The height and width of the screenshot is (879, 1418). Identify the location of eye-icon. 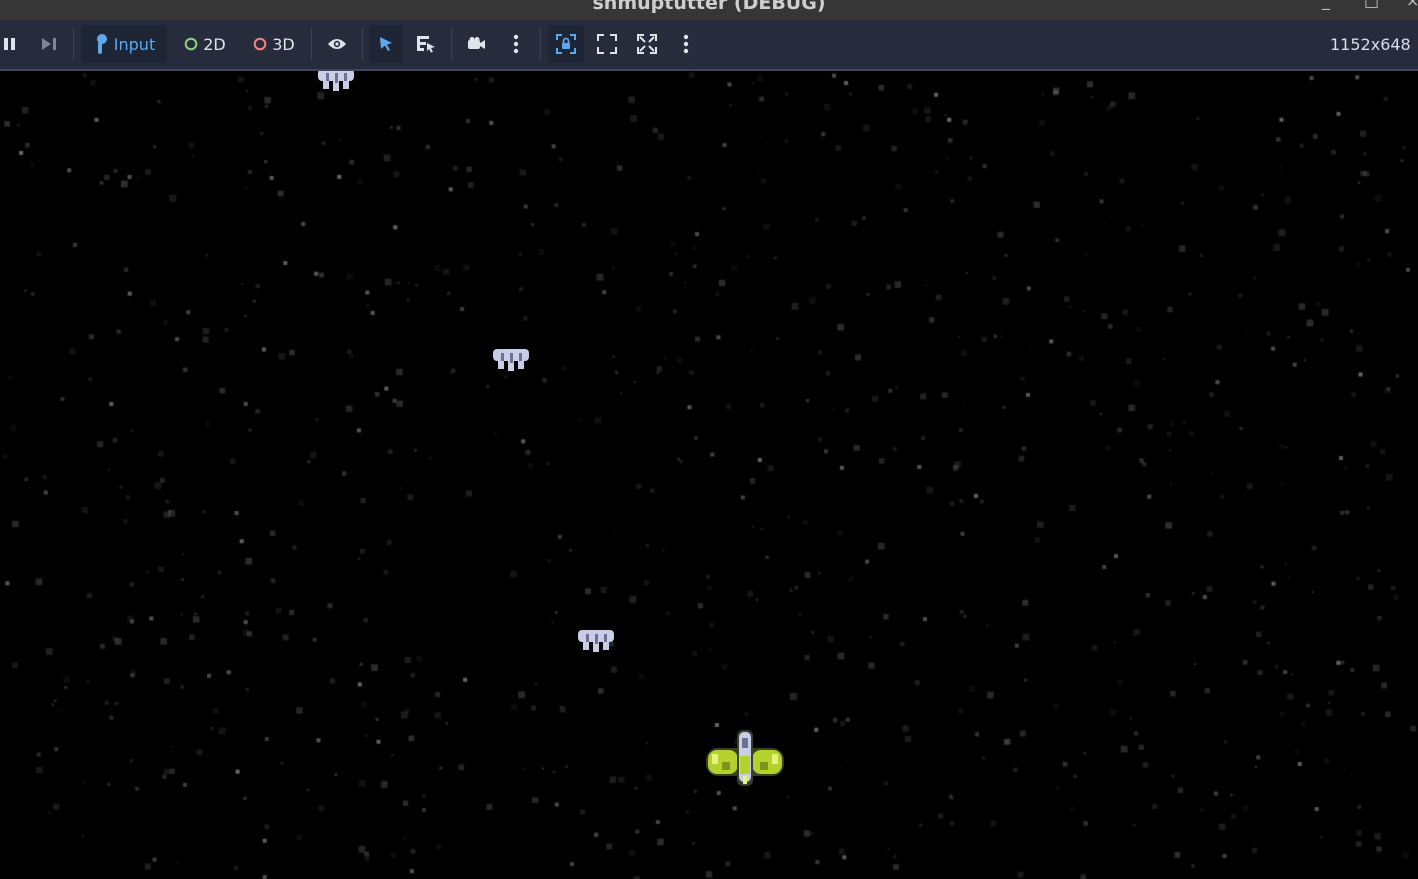
(337, 44).